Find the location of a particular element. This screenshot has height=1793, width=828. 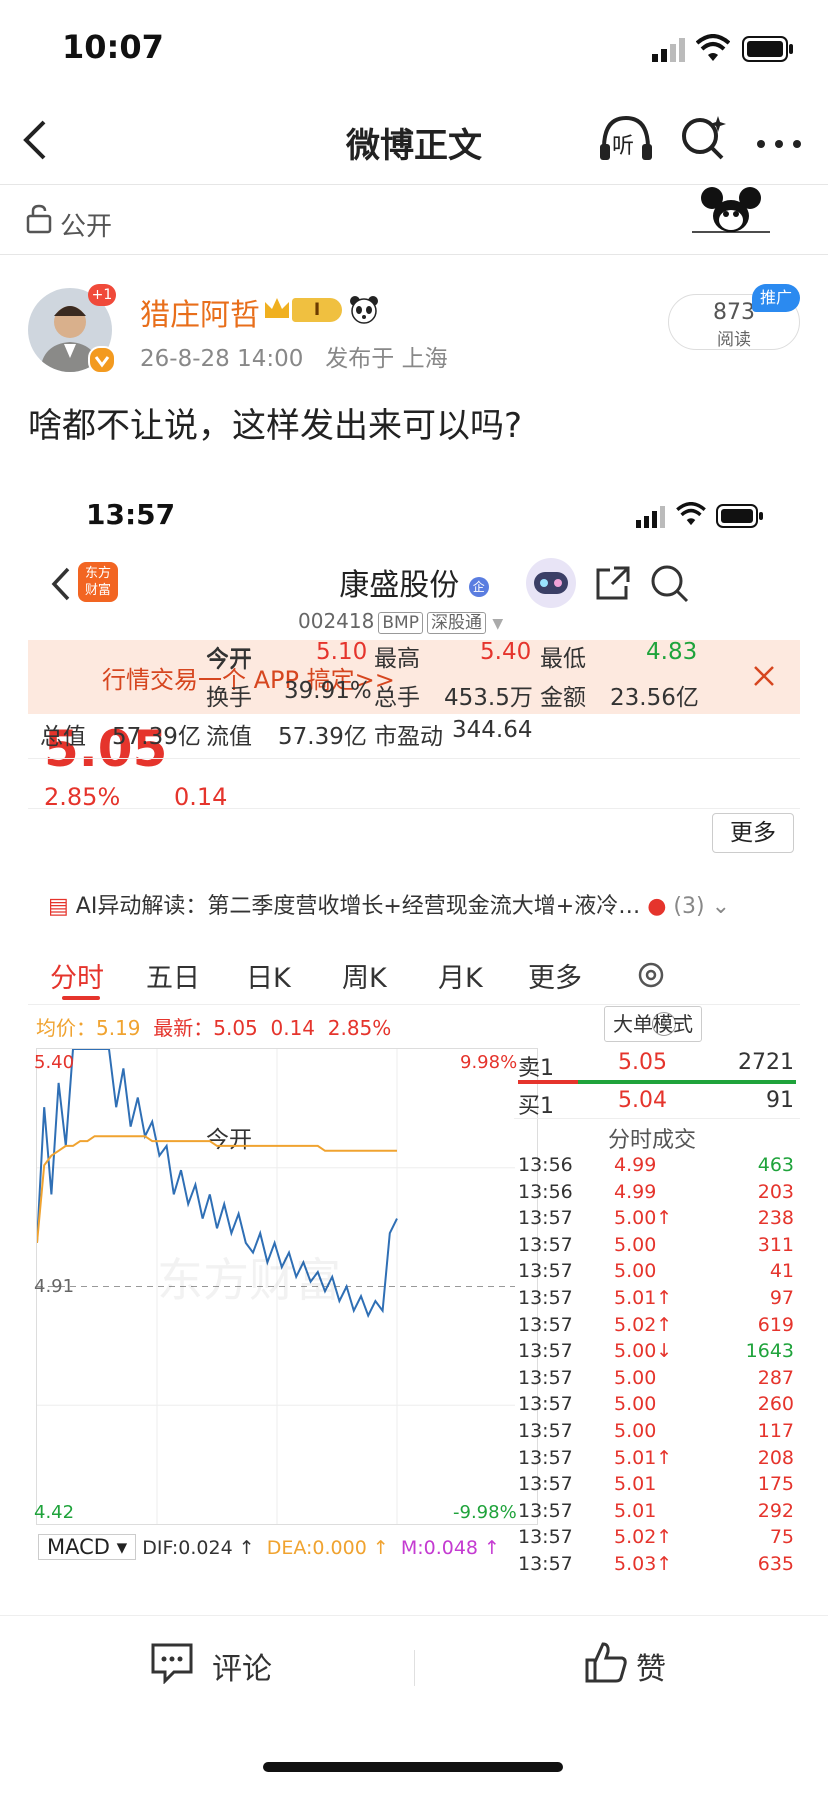

trade-price: 5.00↓ is located at coordinates (643, 1351).